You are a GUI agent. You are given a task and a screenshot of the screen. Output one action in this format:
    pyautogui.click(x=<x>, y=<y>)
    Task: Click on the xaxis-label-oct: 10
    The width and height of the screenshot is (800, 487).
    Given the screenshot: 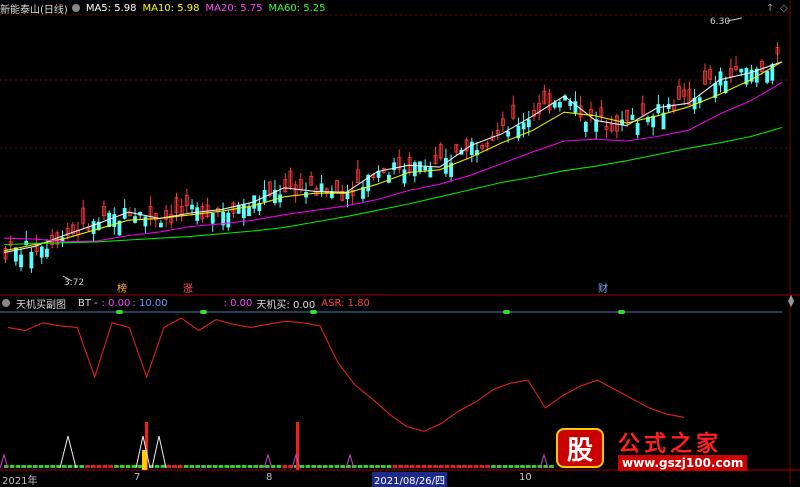 What is the action you would take?
    pyautogui.click(x=525, y=477)
    